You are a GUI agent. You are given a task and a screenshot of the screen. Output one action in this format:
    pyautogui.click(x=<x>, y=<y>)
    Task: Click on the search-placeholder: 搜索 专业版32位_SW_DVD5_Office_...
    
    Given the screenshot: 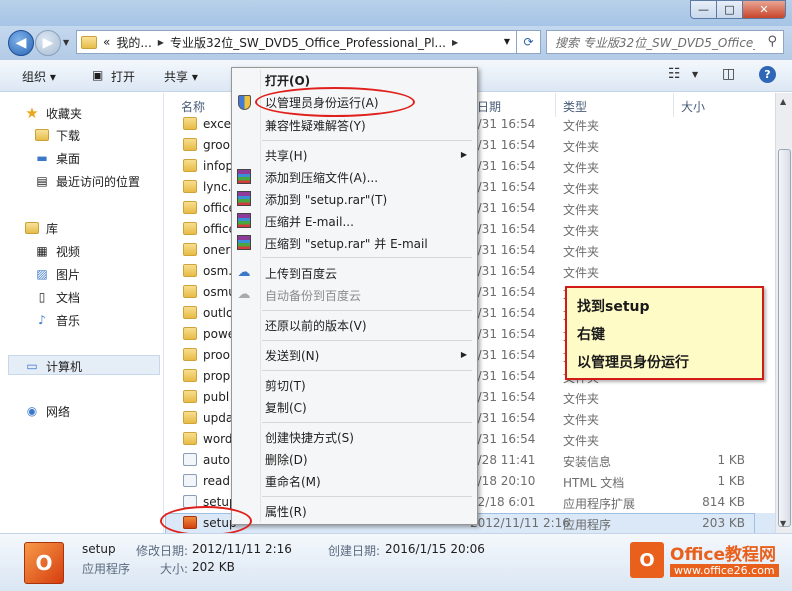 What is the action you would take?
    pyautogui.click(x=655, y=42)
    